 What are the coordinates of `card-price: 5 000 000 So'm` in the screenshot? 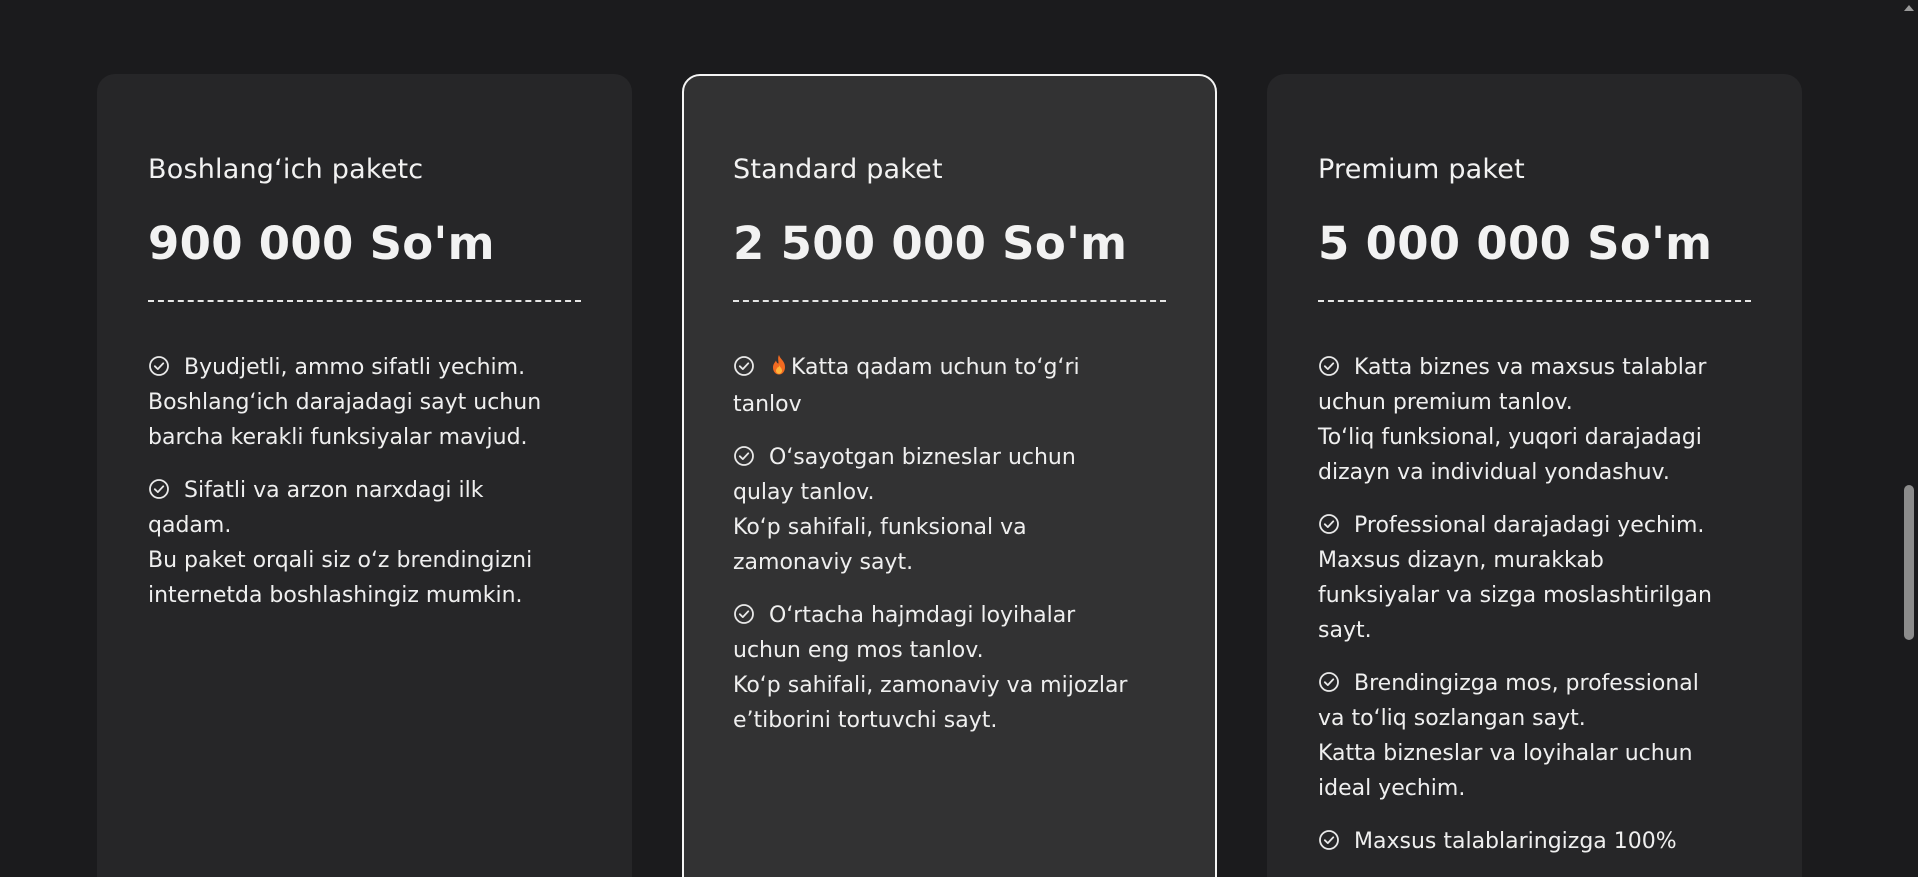 It's located at (1515, 243).